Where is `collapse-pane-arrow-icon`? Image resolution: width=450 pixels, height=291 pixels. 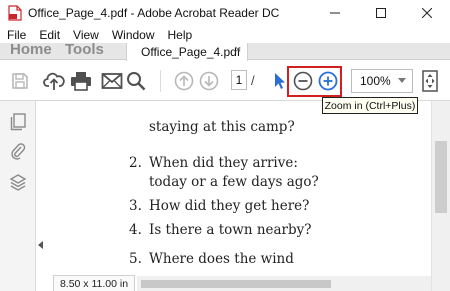
collapse-pane-arrow-icon is located at coordinates (40, 245).